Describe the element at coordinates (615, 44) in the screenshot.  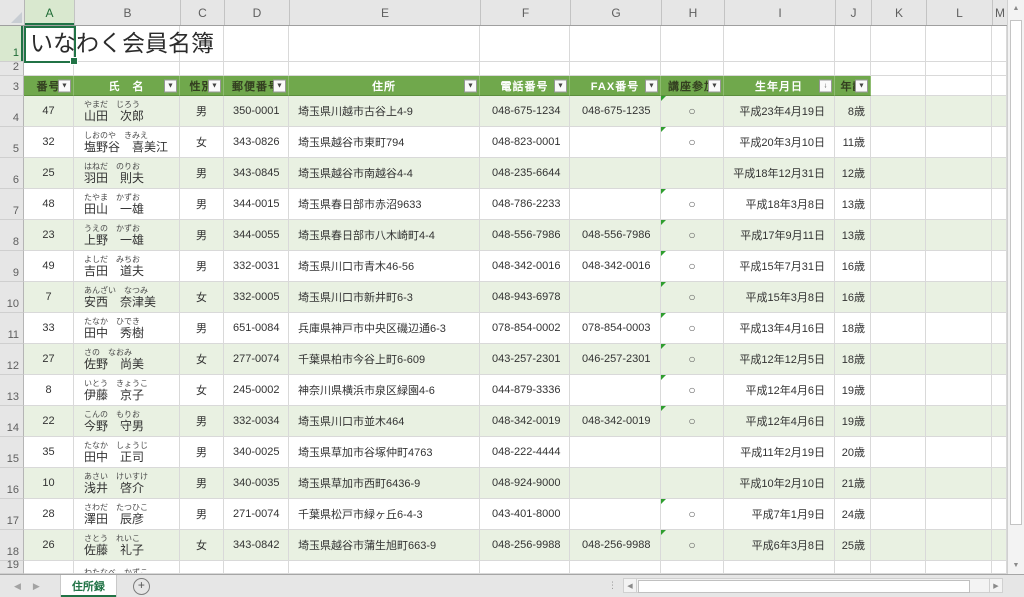
I see `cell-G1` at that location.